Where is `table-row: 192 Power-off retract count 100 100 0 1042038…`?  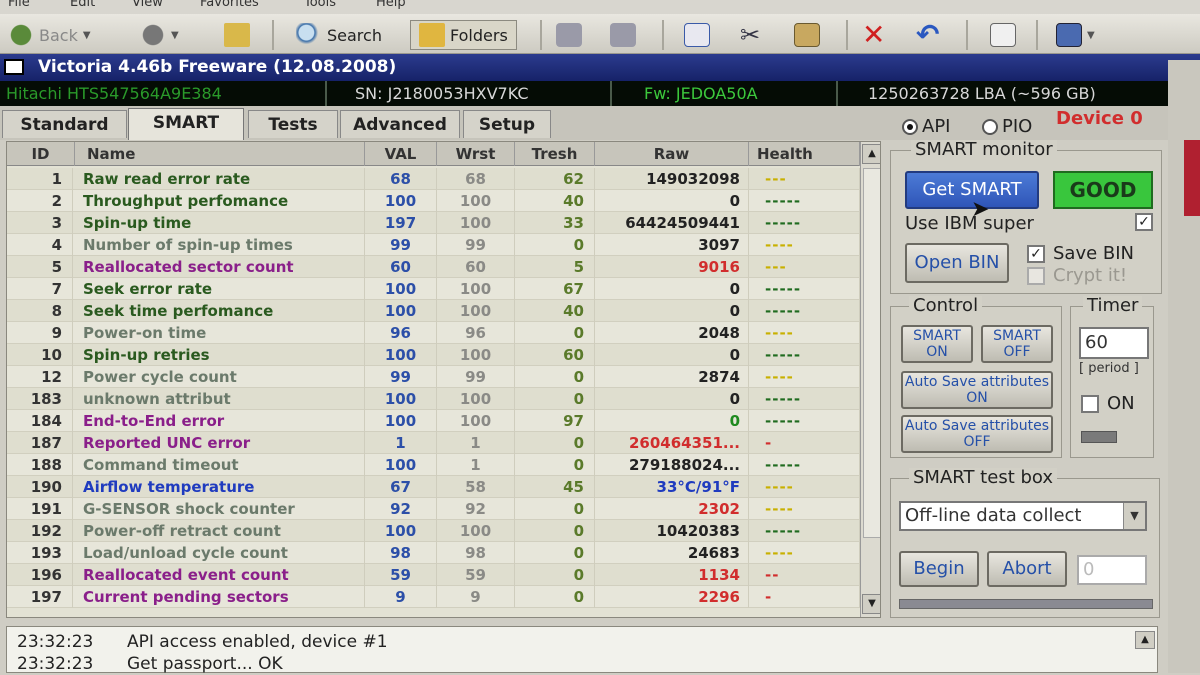 table-row: 192 Power-off retract count 100 100 0 1042038… is located at coordinates (433, 531).